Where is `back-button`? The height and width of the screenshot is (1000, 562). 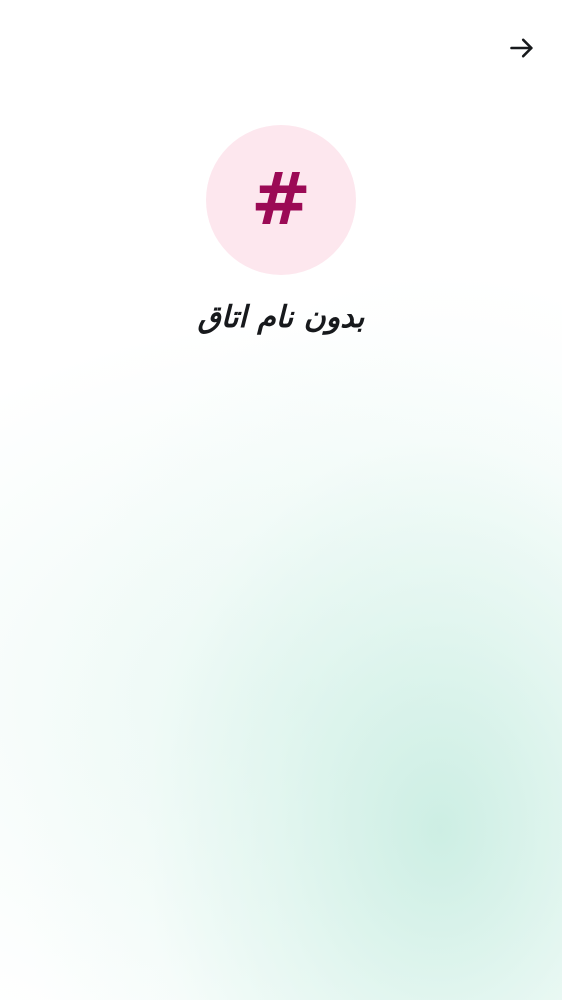 back-button is located at coordinates (522, 50).